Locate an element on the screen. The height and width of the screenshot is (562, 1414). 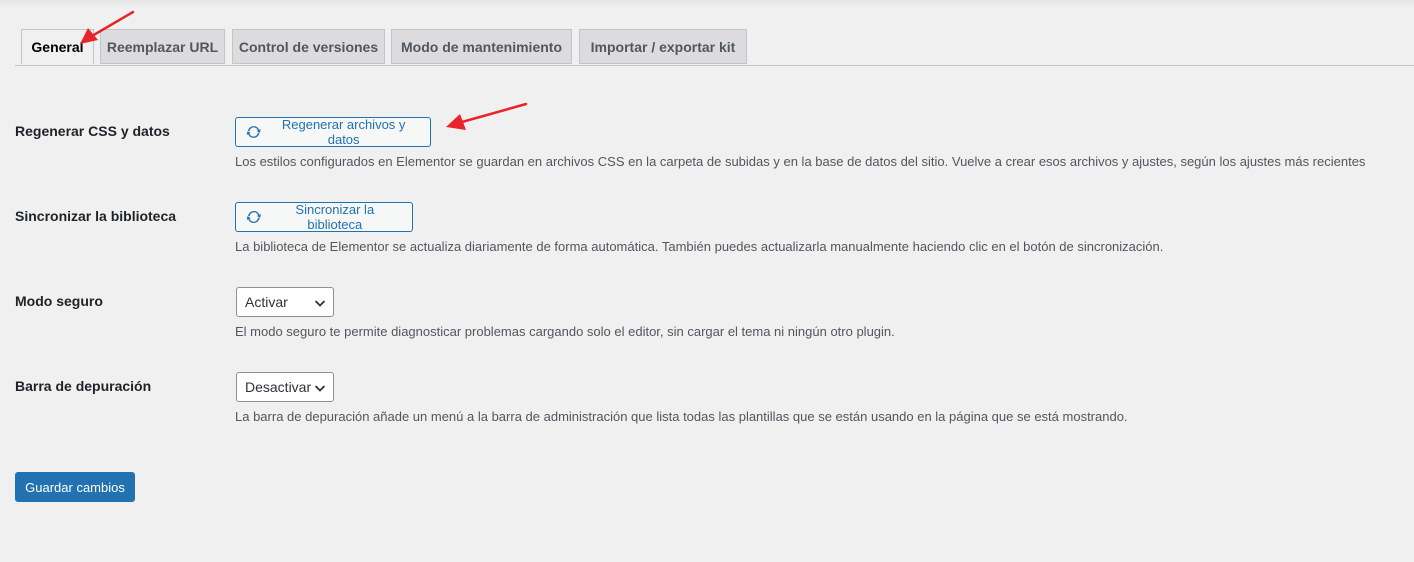
safe-mode-select: Activar is located at coordinates (285, 302).